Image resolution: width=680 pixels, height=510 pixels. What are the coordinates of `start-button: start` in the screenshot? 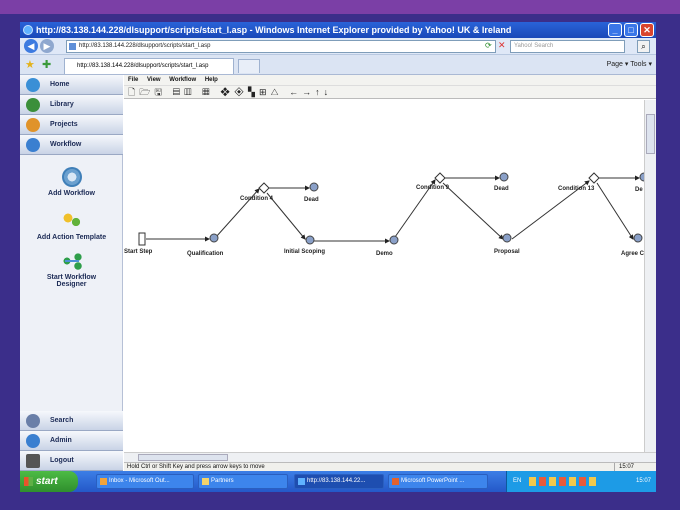 It's located at (49, 481).